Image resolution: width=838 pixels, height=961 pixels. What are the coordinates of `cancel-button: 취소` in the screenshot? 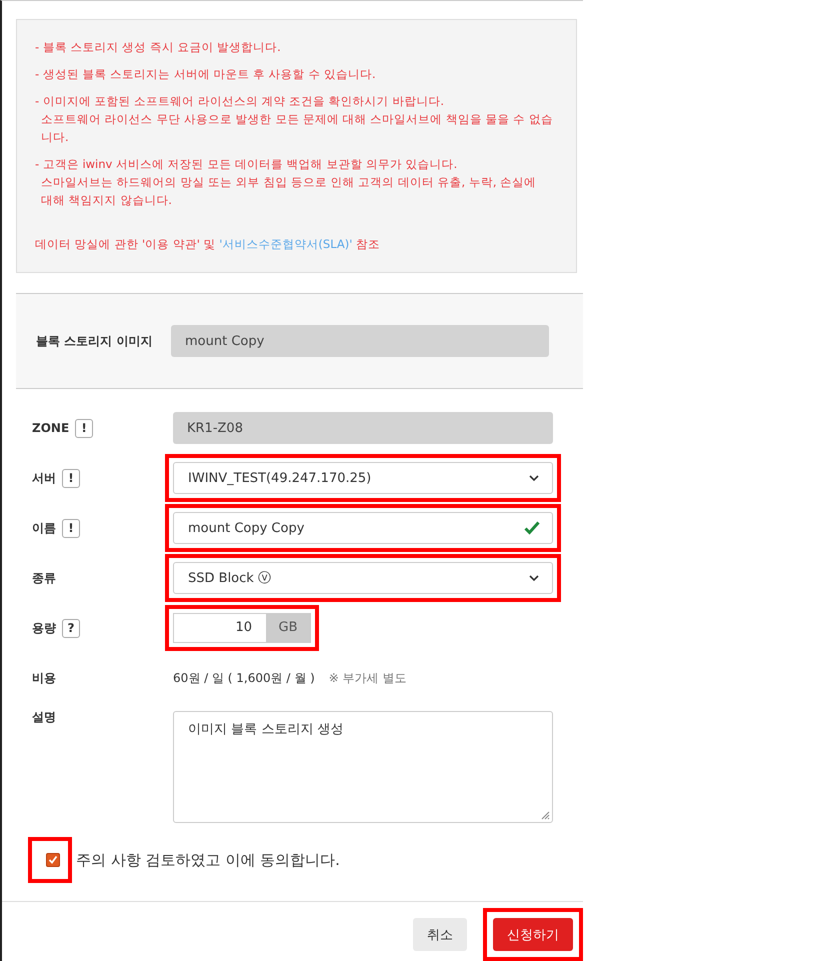 It's located at (440, 934).